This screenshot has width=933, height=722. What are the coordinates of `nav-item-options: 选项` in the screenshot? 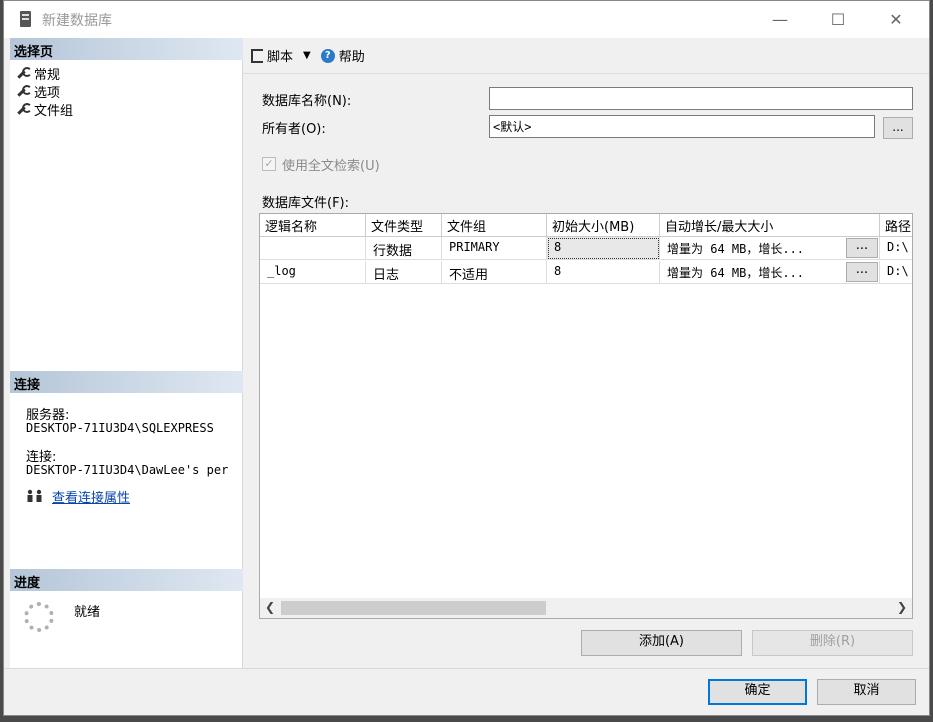 It's located at (38, 91).